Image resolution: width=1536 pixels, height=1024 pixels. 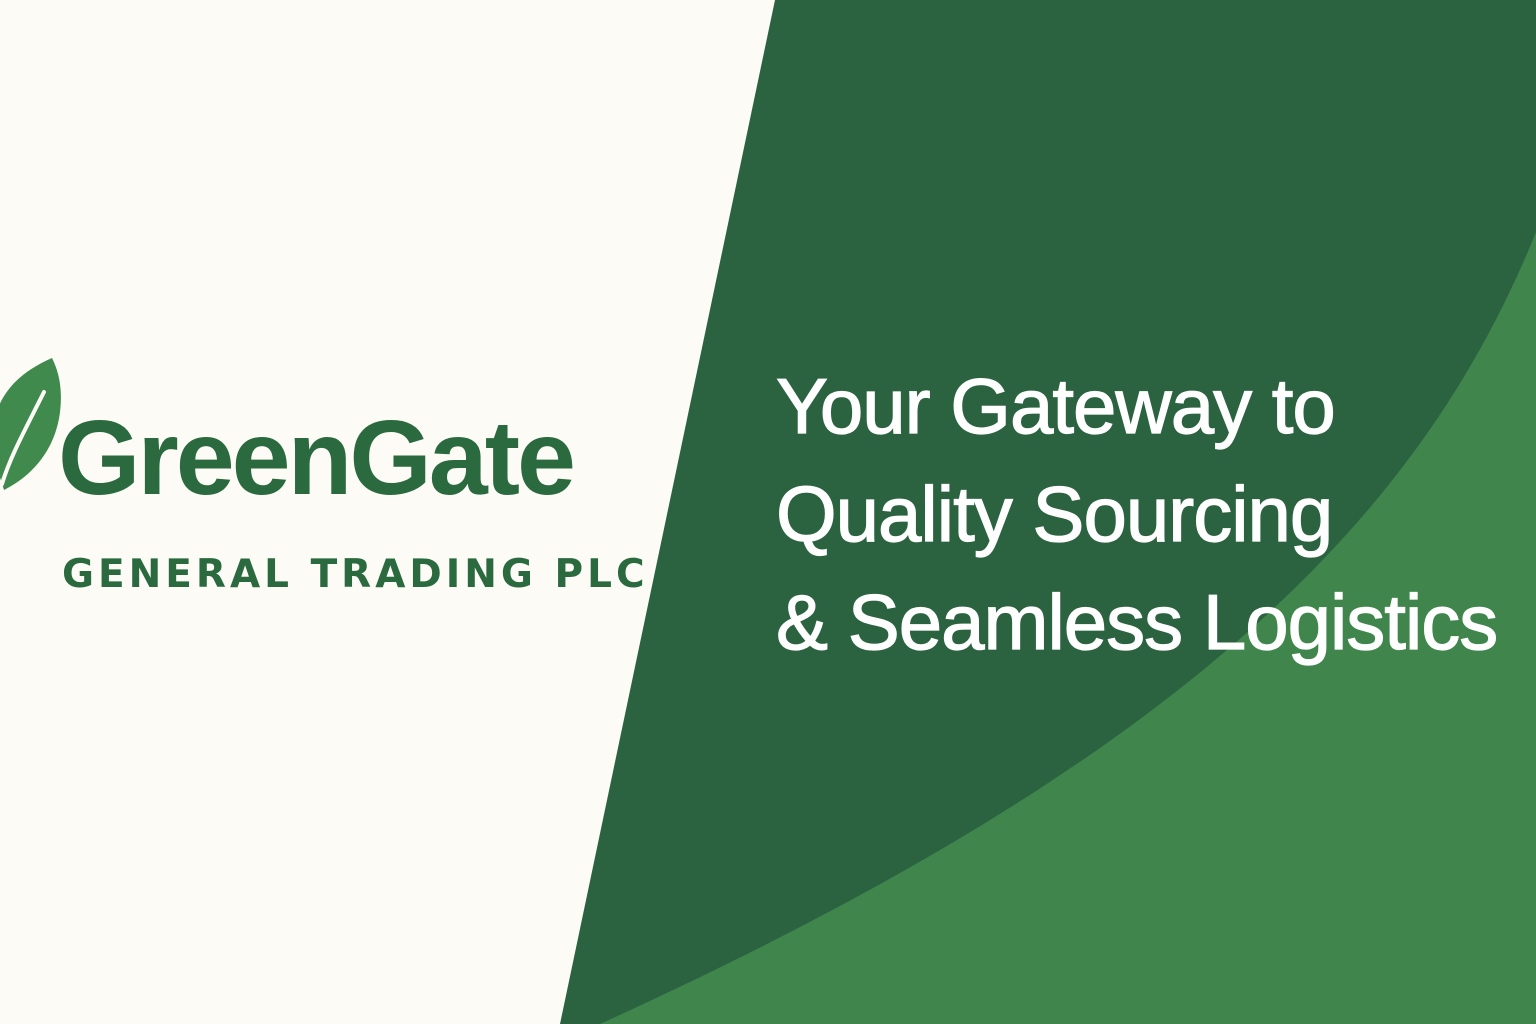 I want to click on tagline-line: & Seamless Logistics, so click(x=1137, y=621).